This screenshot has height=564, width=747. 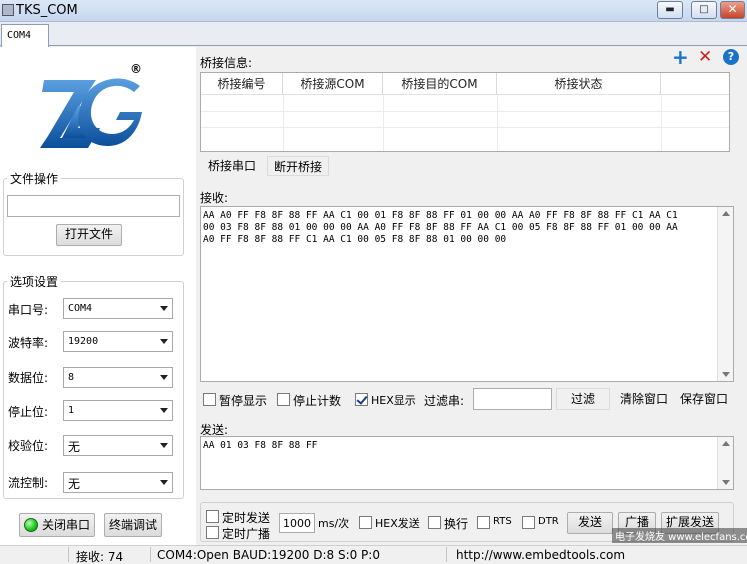 What do you see at coordinates (393, 400) in the screenshot?
I see `hex-display-label: HEX显示` at bounding box center [393, 400].